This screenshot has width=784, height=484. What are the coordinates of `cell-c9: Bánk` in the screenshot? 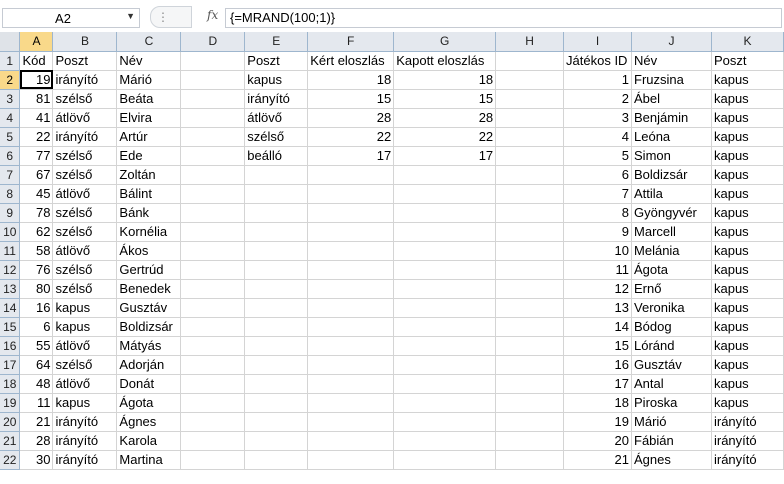 It's located at (149, 213).